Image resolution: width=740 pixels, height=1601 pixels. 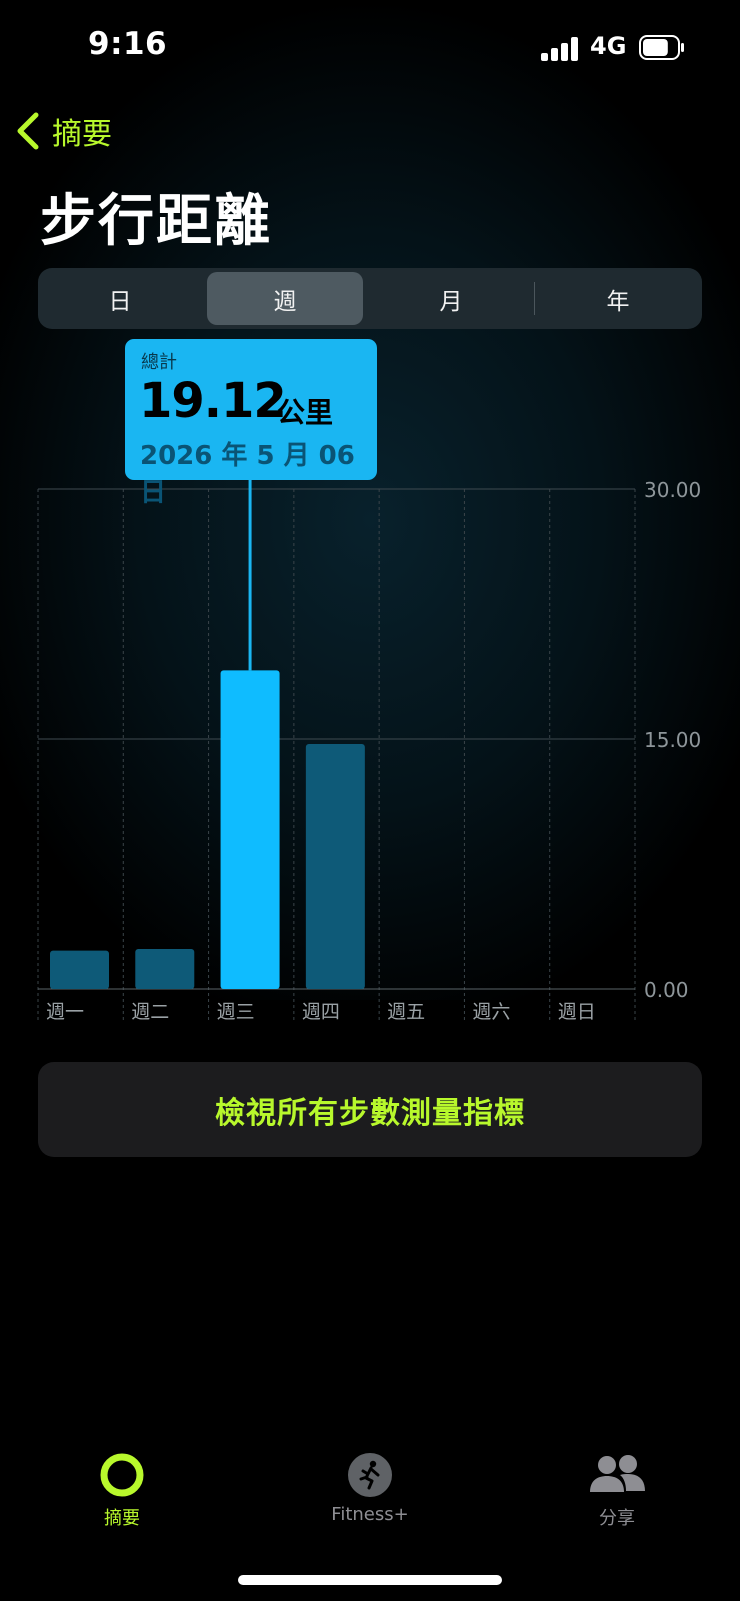 What do you see at coordinates (534, 298) in the screenshot?
I see `segment-divider` at bounding box center [534, 298].